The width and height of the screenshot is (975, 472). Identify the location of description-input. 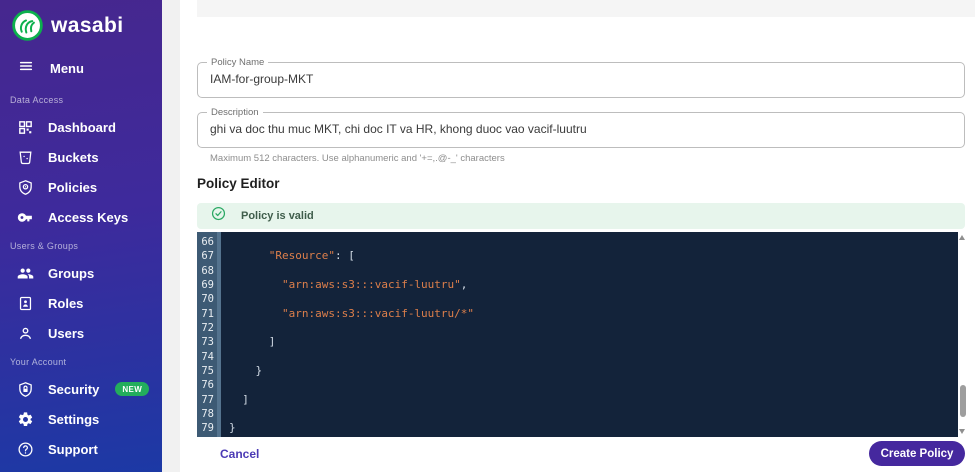
(581, 129).